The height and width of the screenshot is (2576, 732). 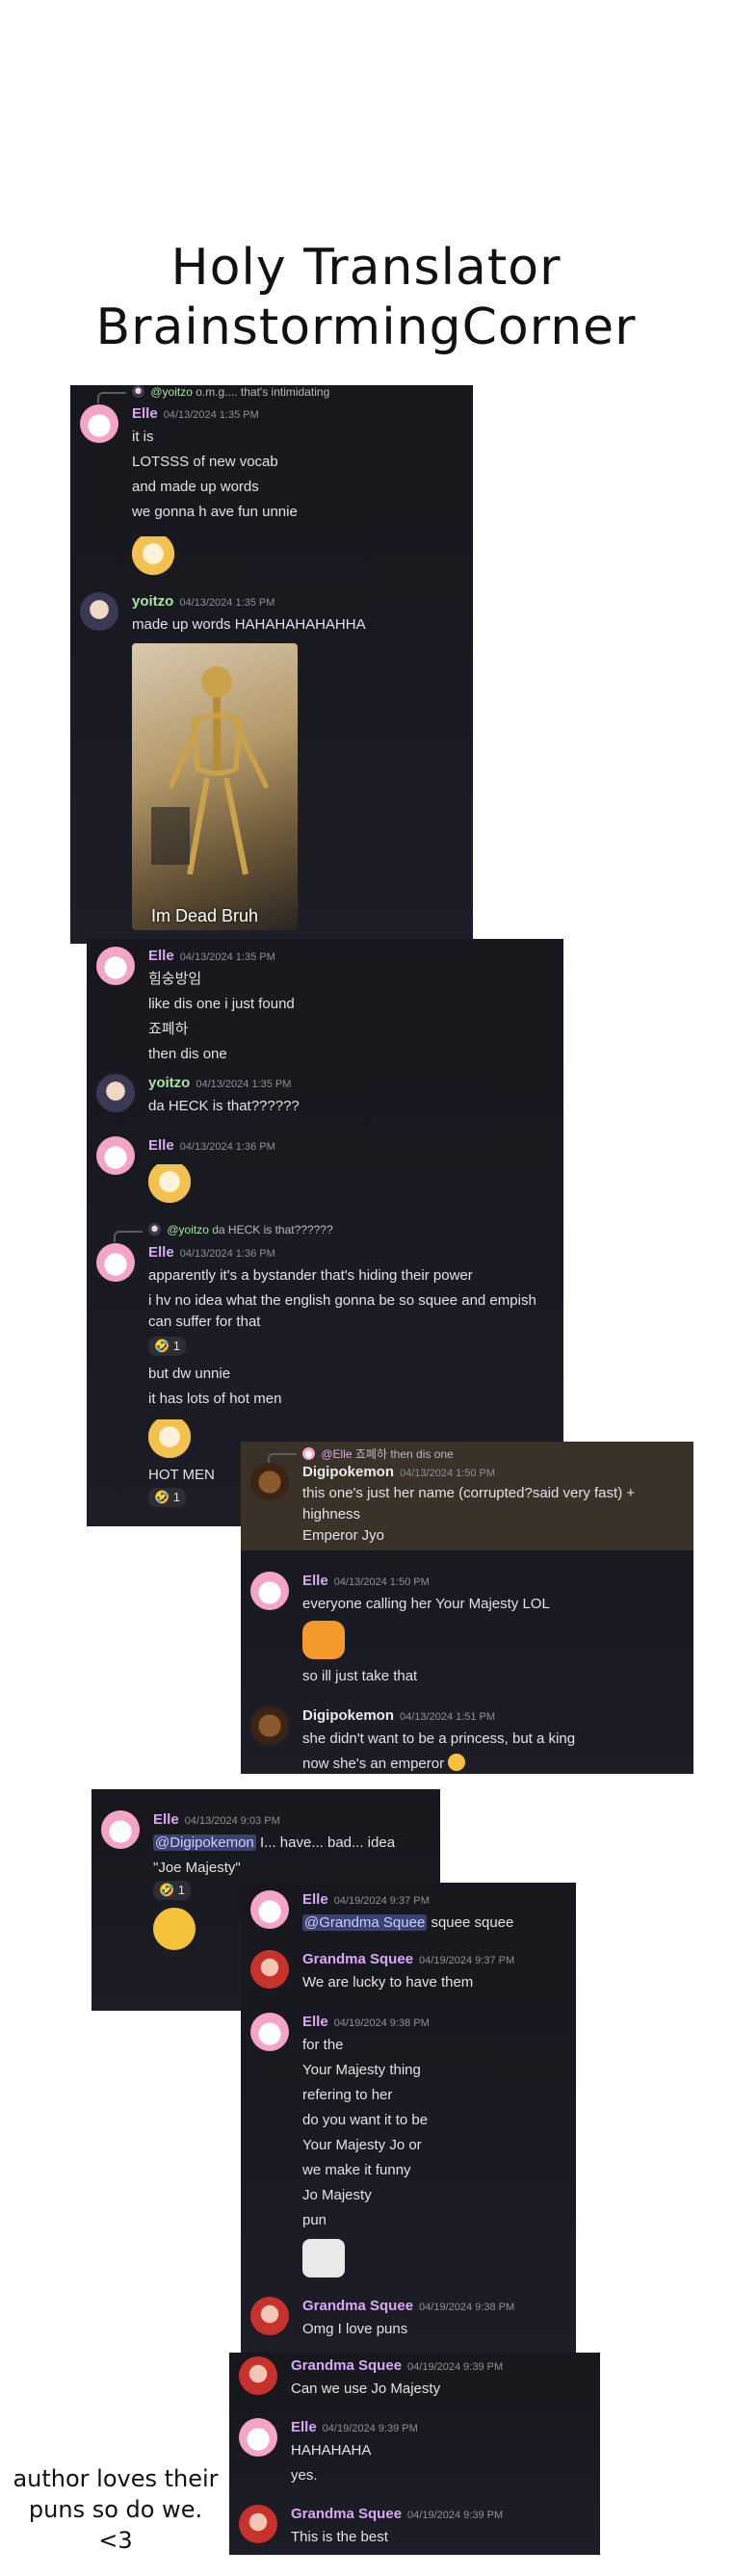 What do you see at coordinates (337, 2195) in the screenshot?
I see `message-text: Jo Majesty` at bounding box center [337, 2195].